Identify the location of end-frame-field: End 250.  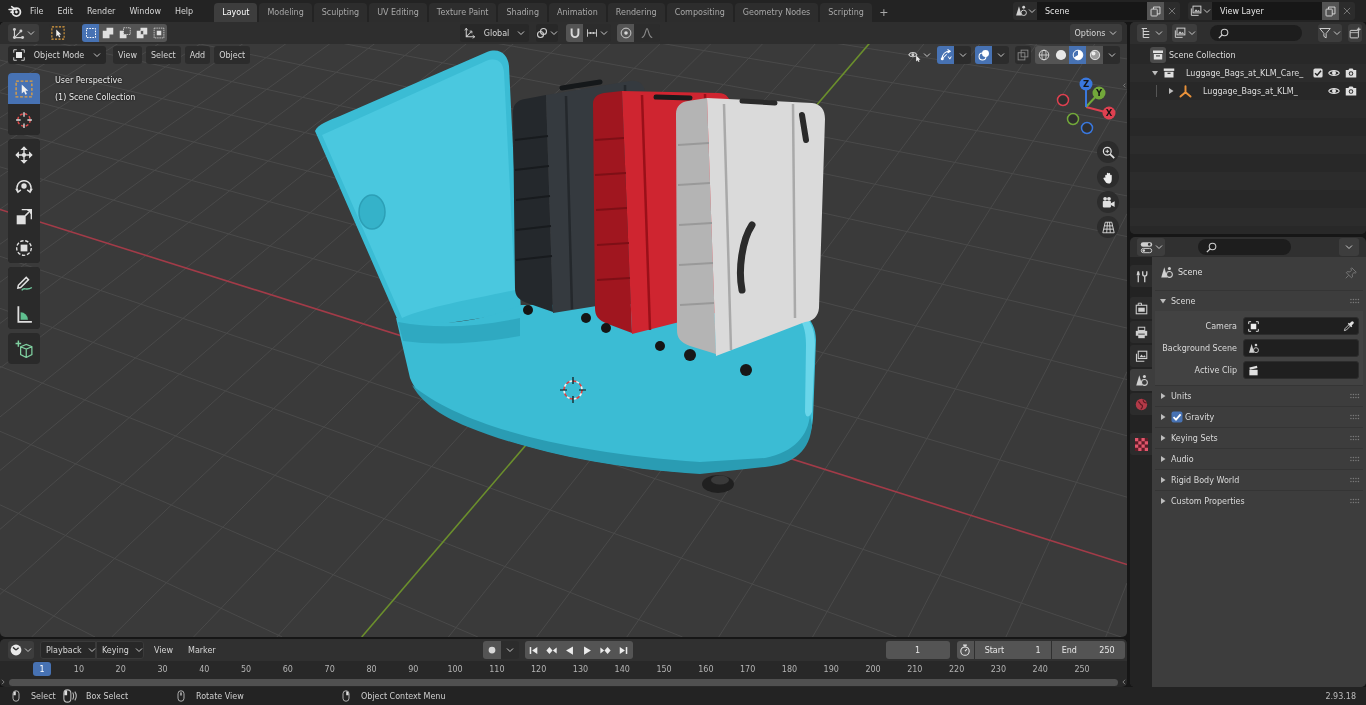
(1088, 650).